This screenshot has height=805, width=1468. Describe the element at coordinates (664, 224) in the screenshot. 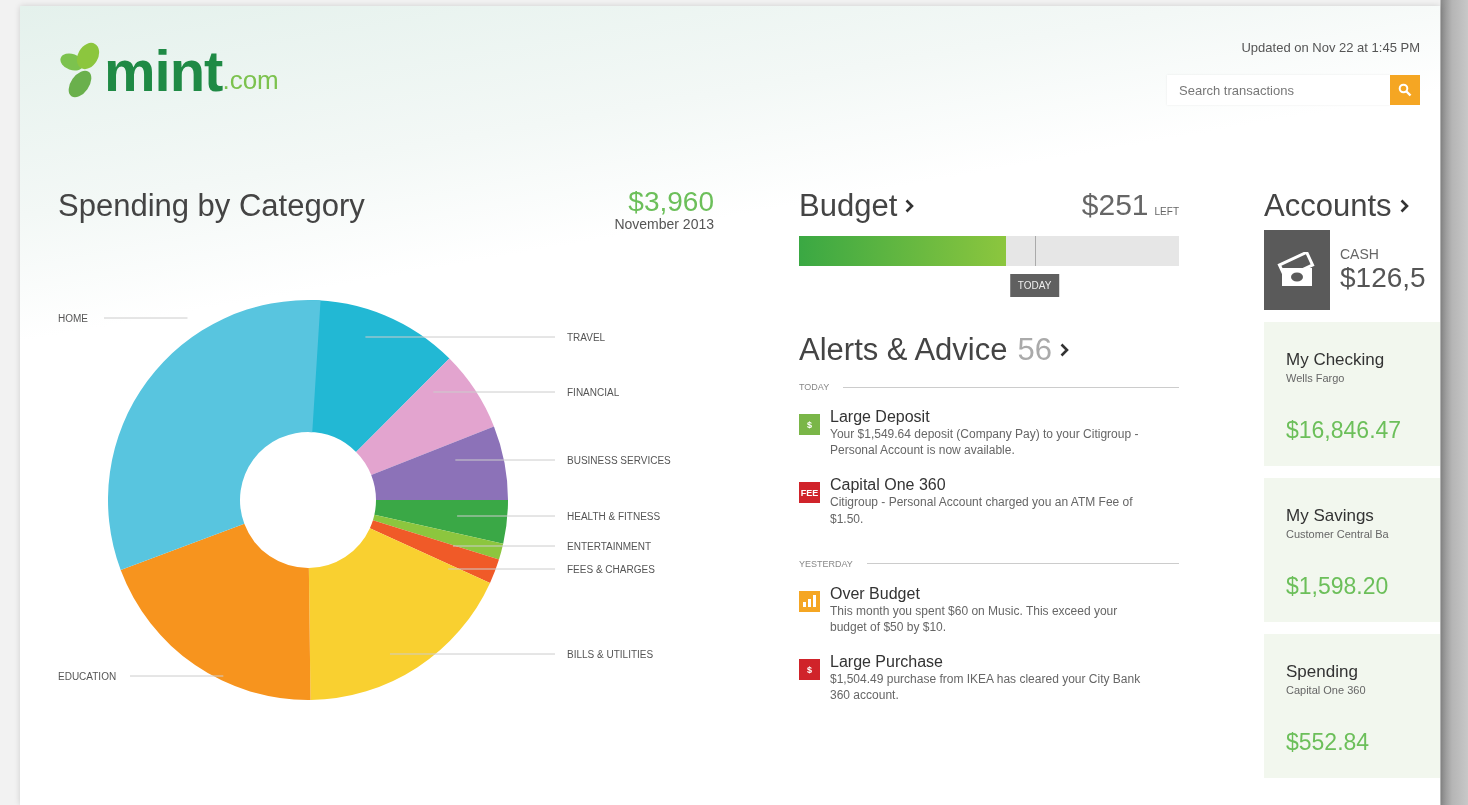

I see `period-label: November 2013` at that location.